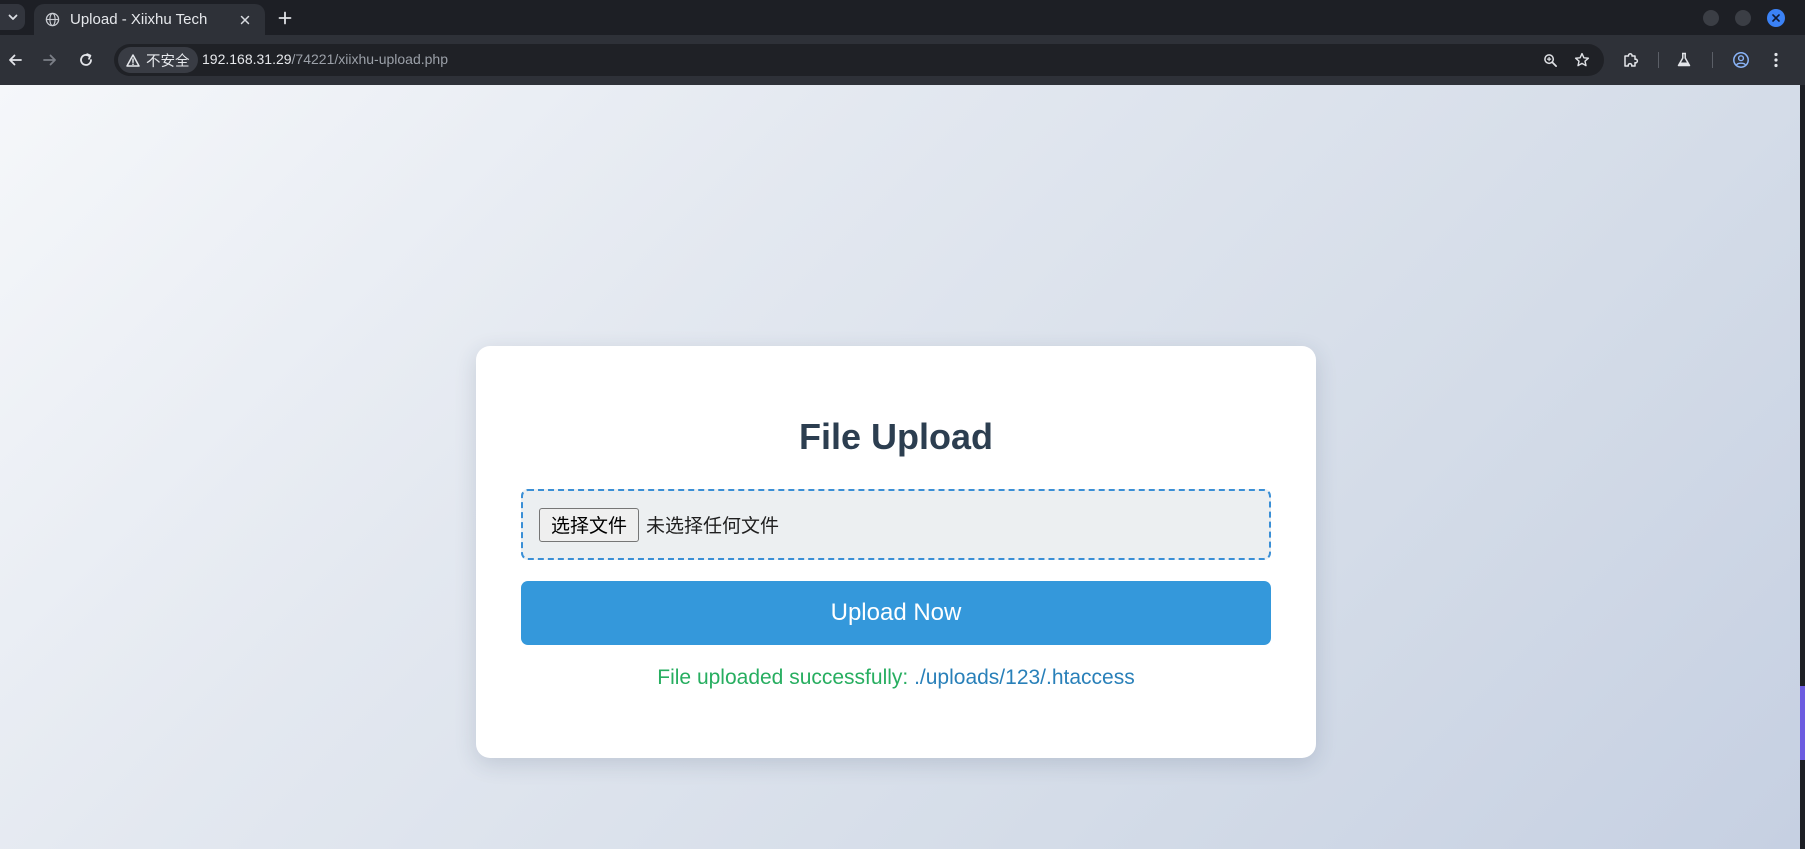 The height and width of the screenshot is (849, 1805). I want to click on file-drop-zone: 选择文件 未选择任何文件, so click(896, 524).